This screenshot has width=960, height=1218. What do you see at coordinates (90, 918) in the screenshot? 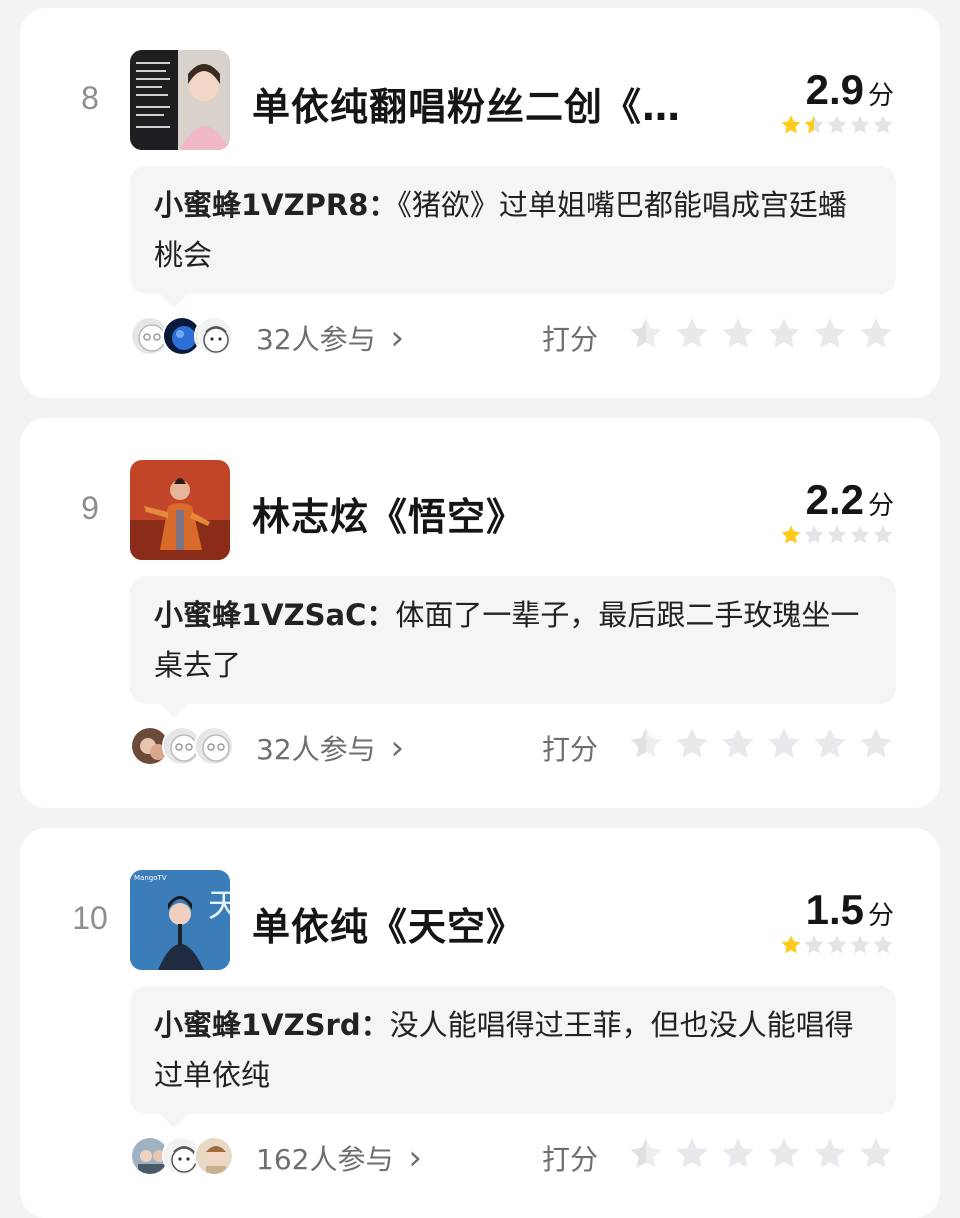
I see `rank-number: 10` at bounding box center [90, 918].